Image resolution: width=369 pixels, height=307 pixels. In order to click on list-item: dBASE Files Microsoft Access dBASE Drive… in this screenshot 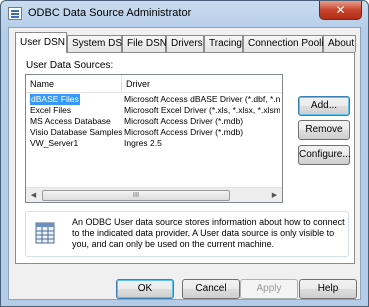, I will do `click(154, 99)`.